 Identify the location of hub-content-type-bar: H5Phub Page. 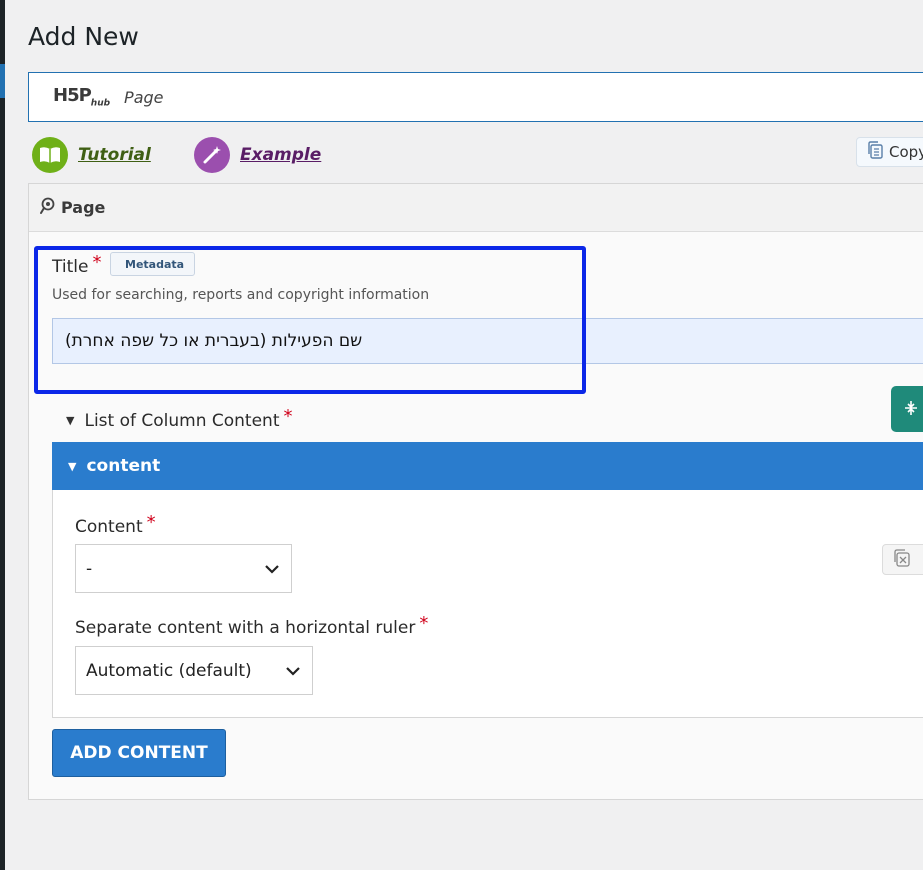
(475, 97).